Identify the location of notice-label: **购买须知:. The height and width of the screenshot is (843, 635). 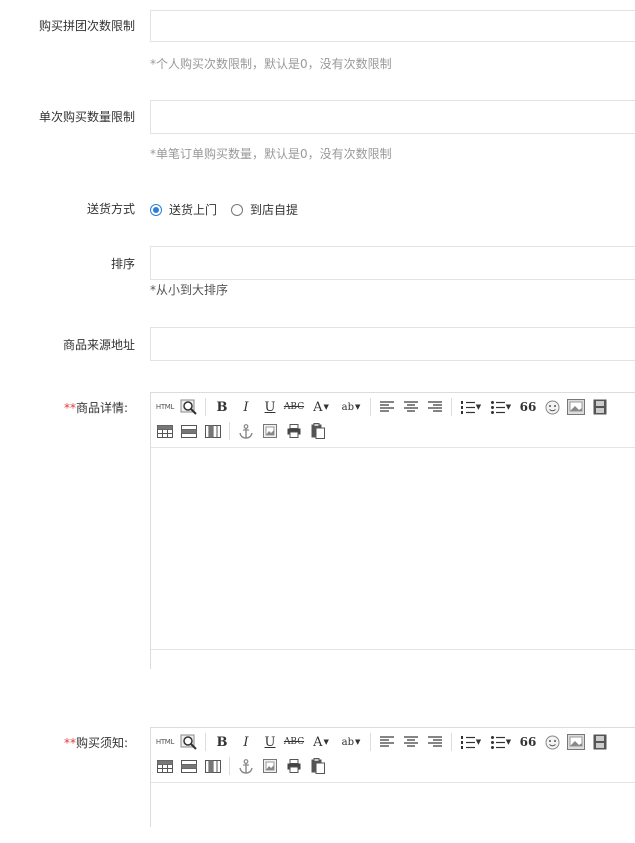
(96, 742).